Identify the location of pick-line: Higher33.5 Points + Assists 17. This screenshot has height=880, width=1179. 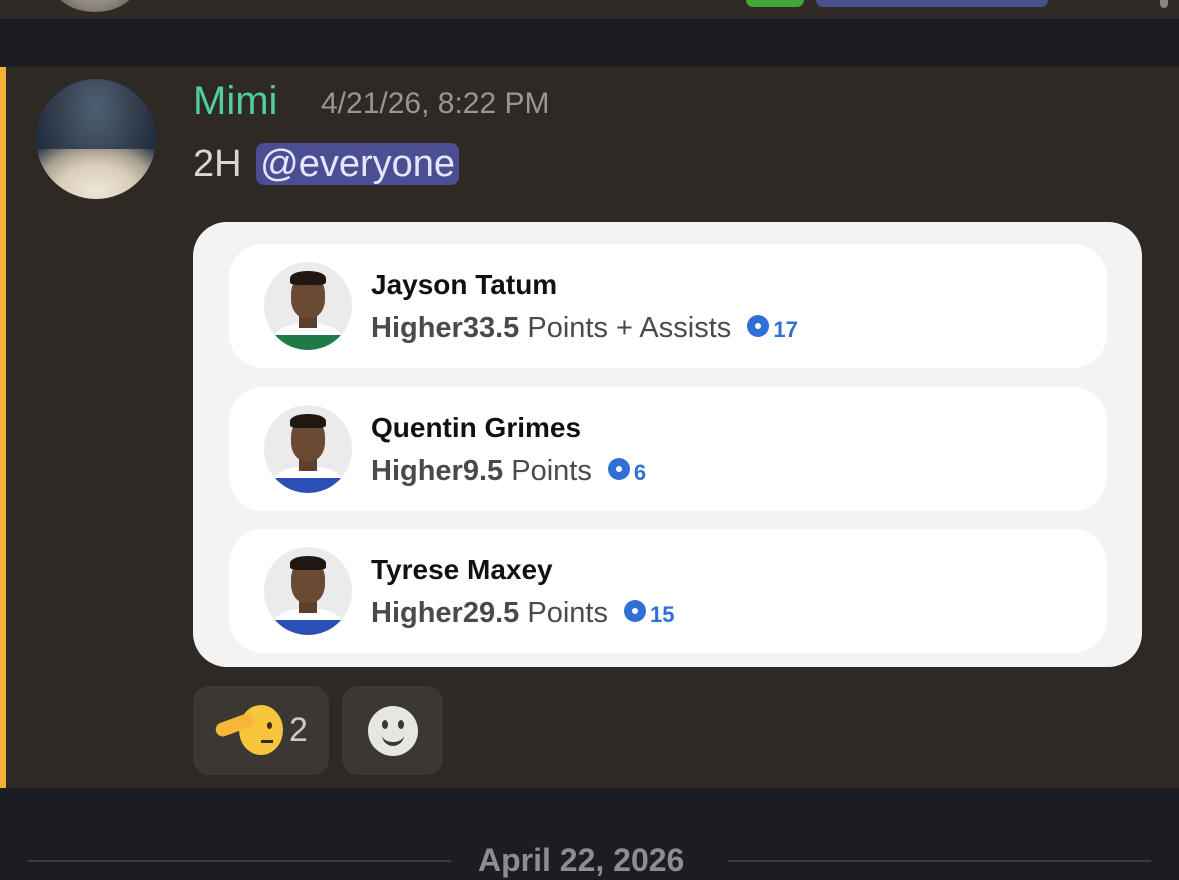
(584, 329).